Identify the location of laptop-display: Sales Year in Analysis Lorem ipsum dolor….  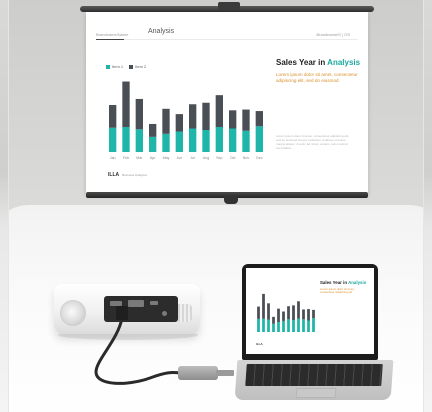
(310, 311).